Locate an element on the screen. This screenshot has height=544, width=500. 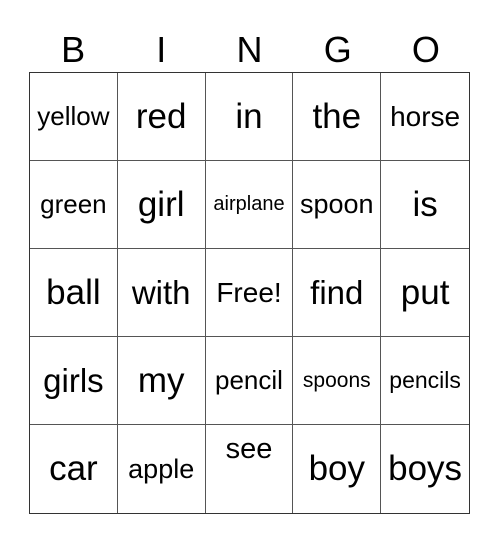
bingo-header: B I N G O is located at coordinates (249, 50).